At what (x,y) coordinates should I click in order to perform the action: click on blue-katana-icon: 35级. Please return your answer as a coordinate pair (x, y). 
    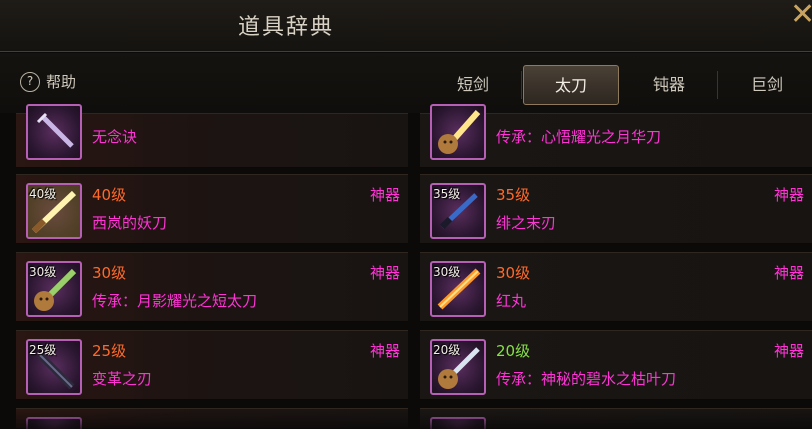
    Looking at the image, I should click on (458, 211).